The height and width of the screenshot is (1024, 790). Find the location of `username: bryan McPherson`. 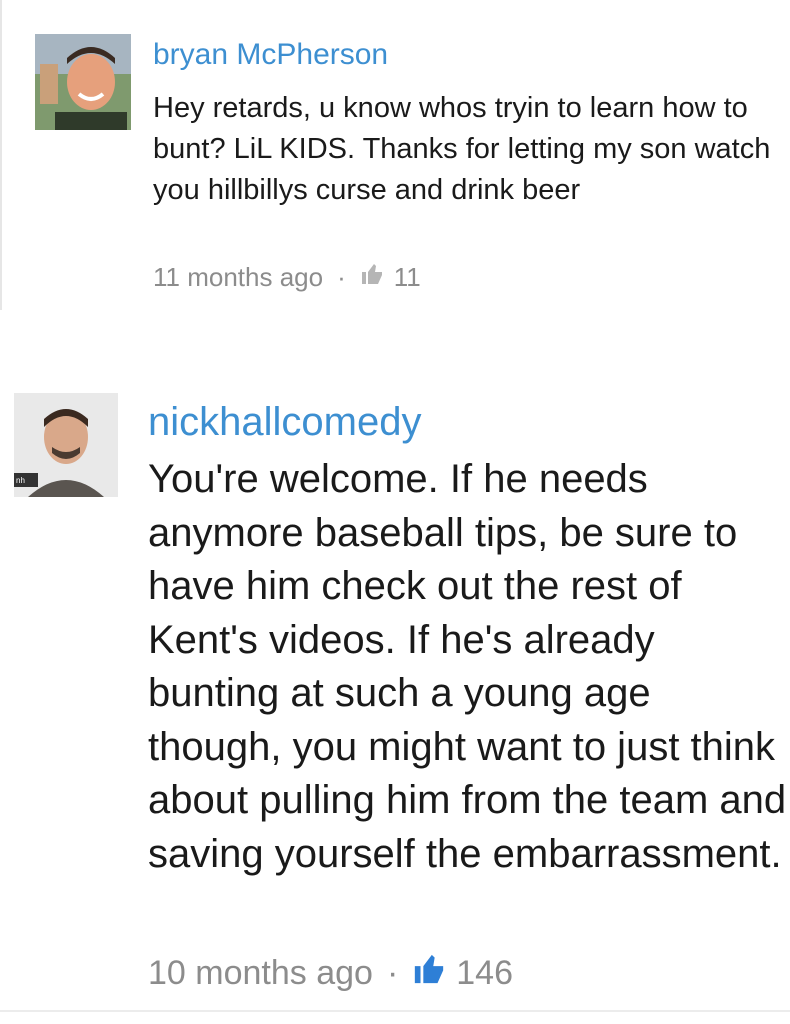

username: bryan McPherson is located at coordinates (270, 55).